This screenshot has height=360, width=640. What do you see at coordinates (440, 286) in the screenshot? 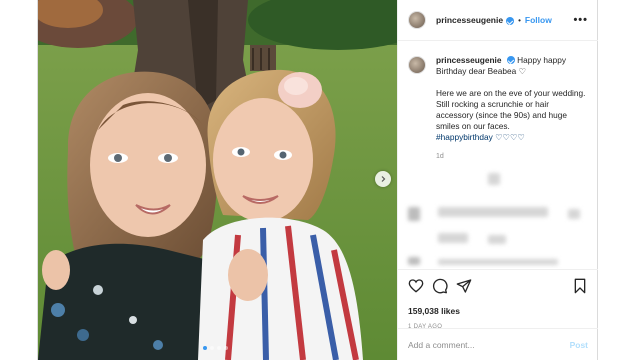
I see `comment-icon` at bounding box center [440, 286].